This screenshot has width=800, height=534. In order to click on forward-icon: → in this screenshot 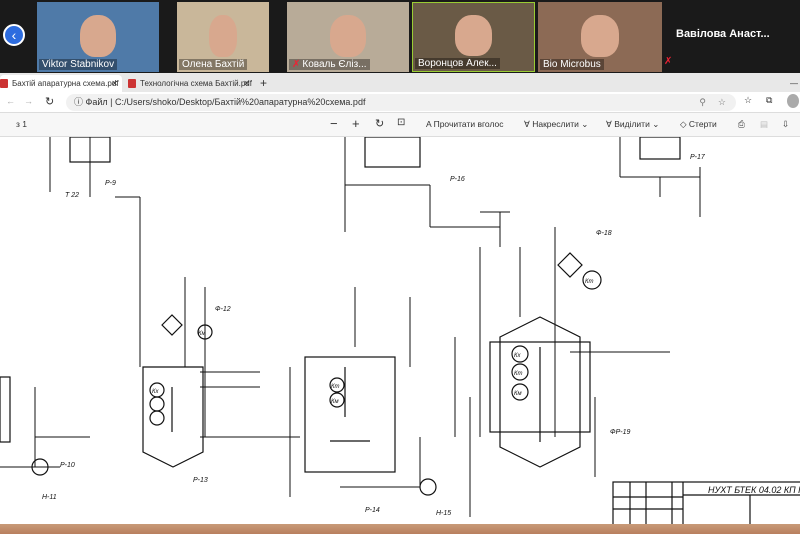, I will do `click(28, 101)`.